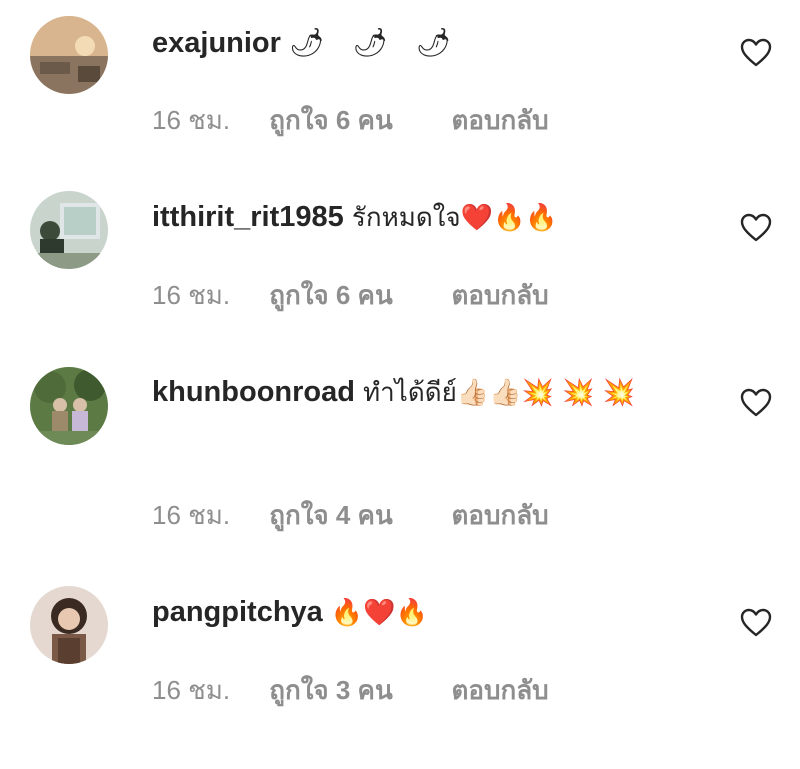 The image size is (800, 769). I want to click on comment-text: itthirit_rit1985 รักหมดใจ❤️🔥🔥, so click(422, 218).